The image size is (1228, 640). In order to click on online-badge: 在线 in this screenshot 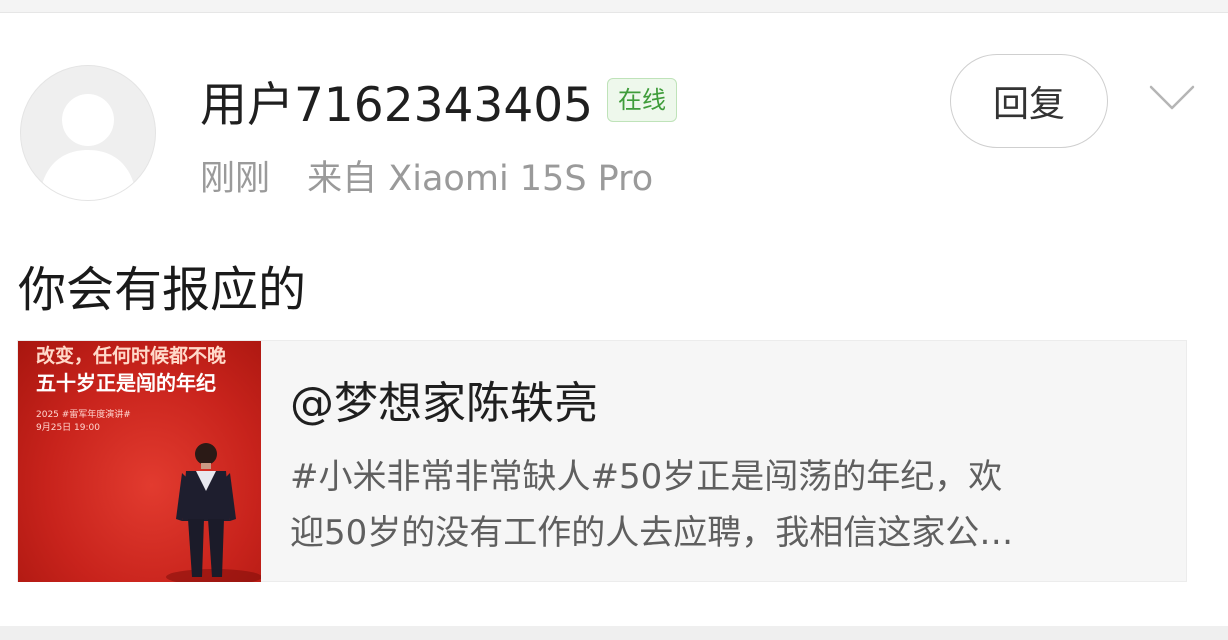, I will do `click(642, 100)`.